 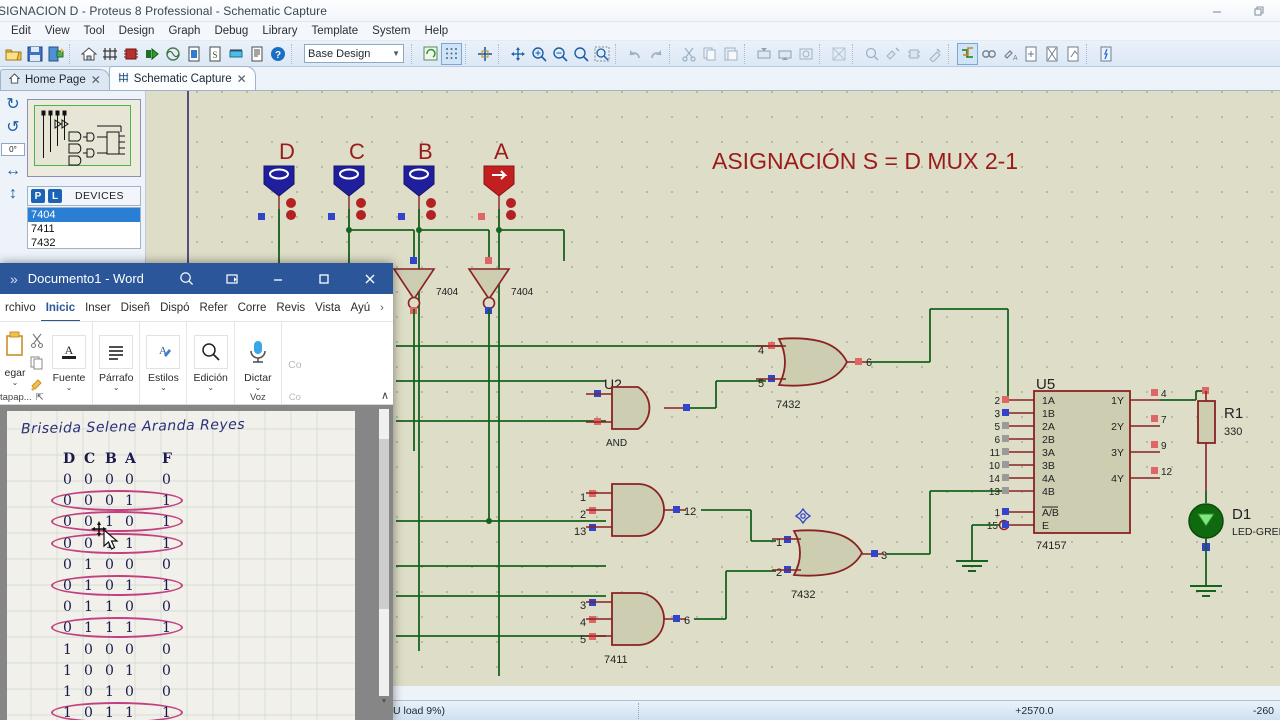 I want to click on refresh-icon, so click(x=430, y=54).